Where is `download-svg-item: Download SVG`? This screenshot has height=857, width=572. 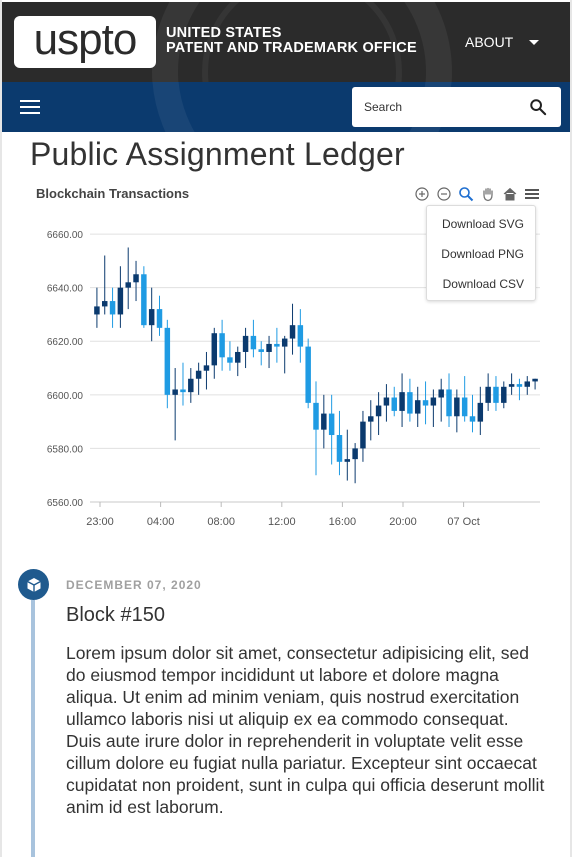
download-svg-item: Download SVG is located at coordinates (481, 227).